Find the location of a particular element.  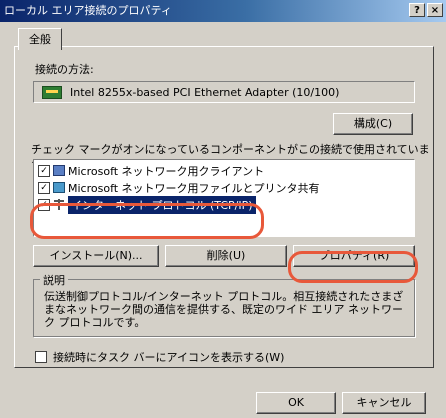

list-item: ✓ Microsoft ネットワーク用ファイルとプリンタ共有 is located at coordinates (224, 187).